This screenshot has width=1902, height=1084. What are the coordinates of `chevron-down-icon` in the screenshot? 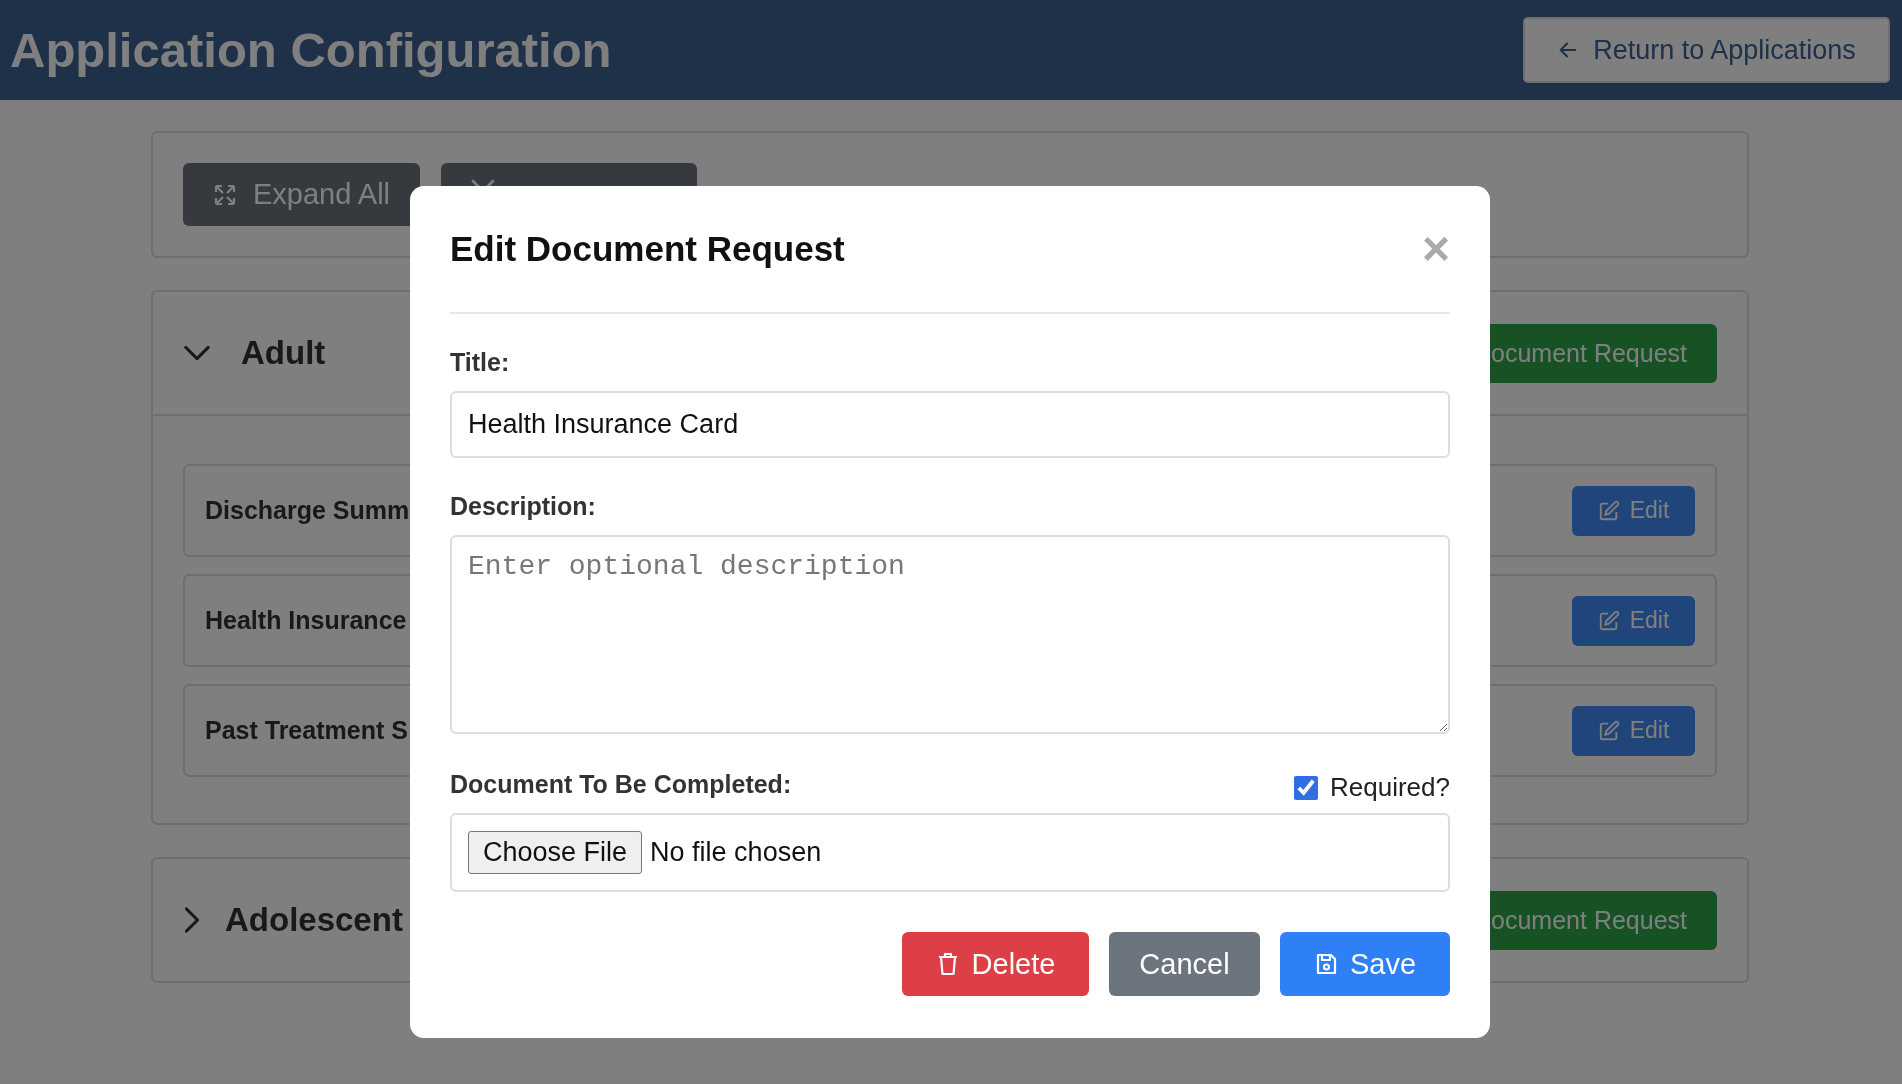 It's located at (197, 353).